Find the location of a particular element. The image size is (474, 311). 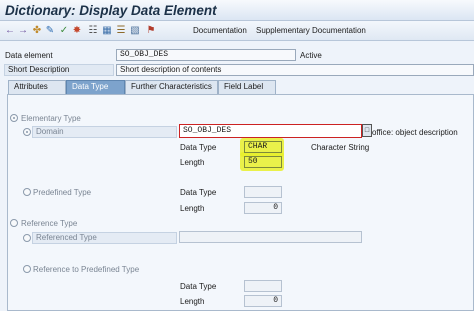

other-object-icon: ✤ is located at coordinates (37, 31).